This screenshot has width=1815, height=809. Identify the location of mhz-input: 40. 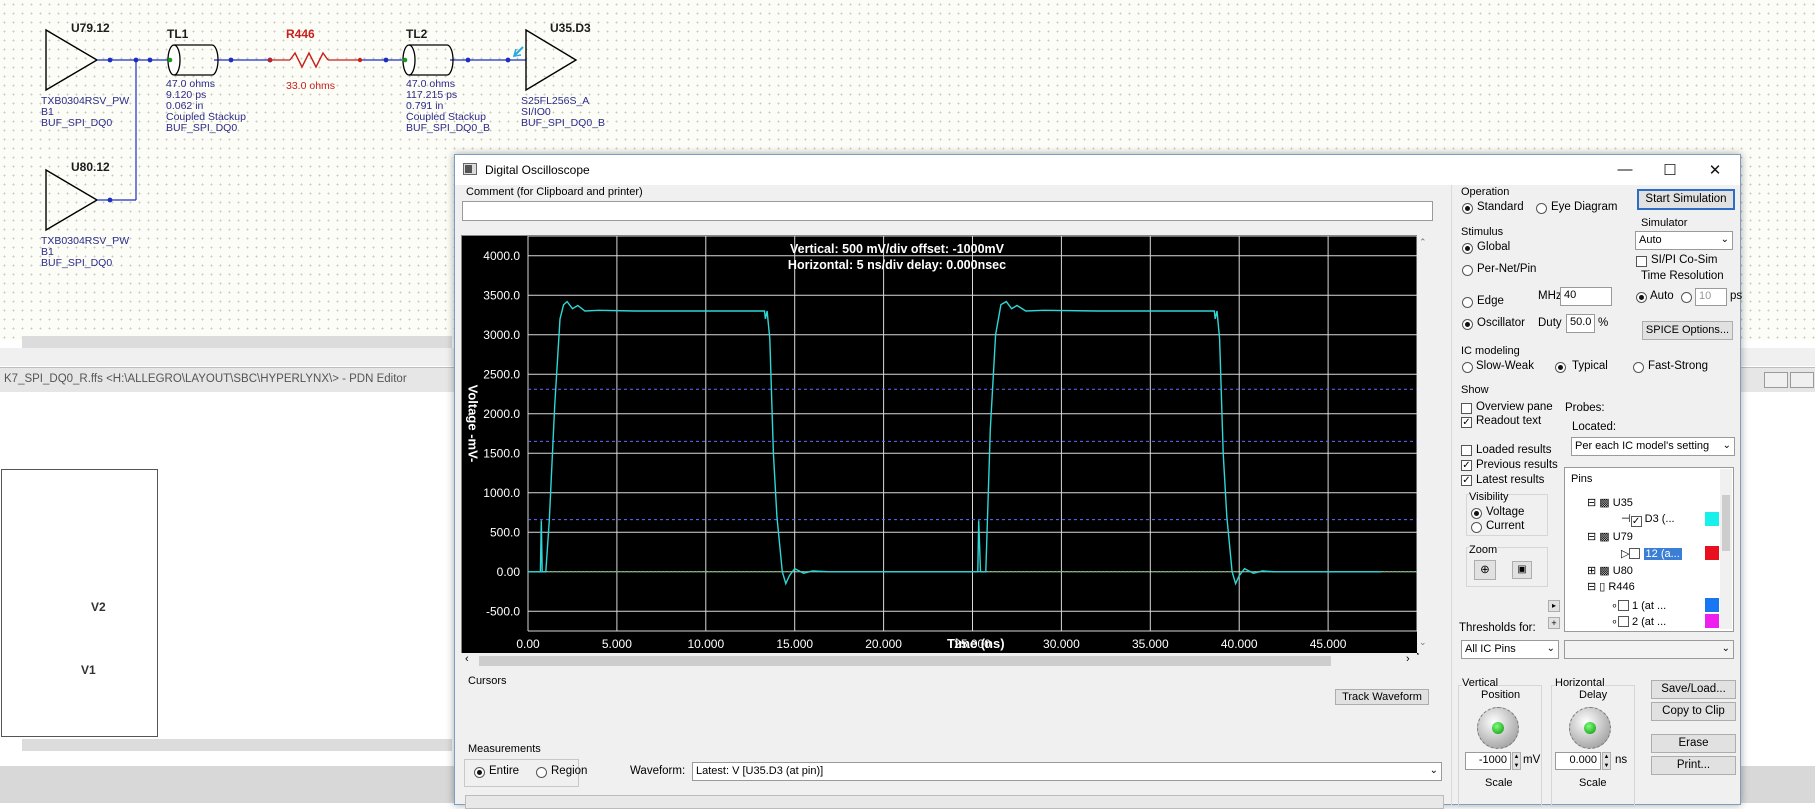
(1586, 296).